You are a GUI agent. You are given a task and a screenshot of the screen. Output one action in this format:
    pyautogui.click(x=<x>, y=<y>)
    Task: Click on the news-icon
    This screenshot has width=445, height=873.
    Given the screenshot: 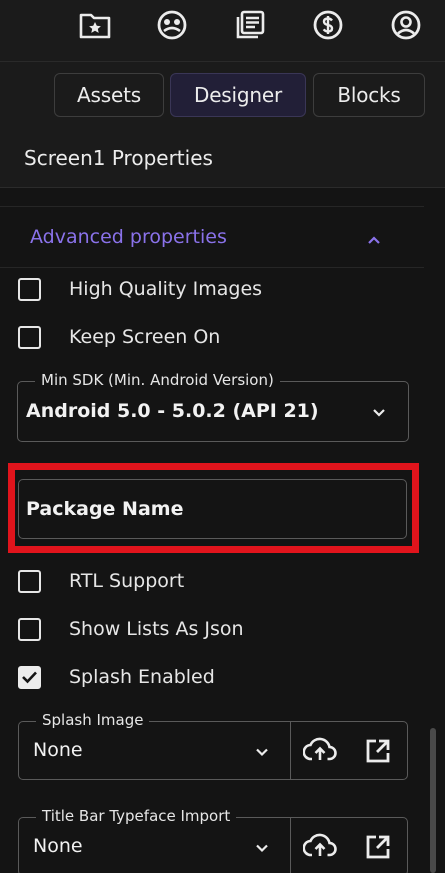 What is the action you would take?
    pyautogui.click(x=250, y=25)
    